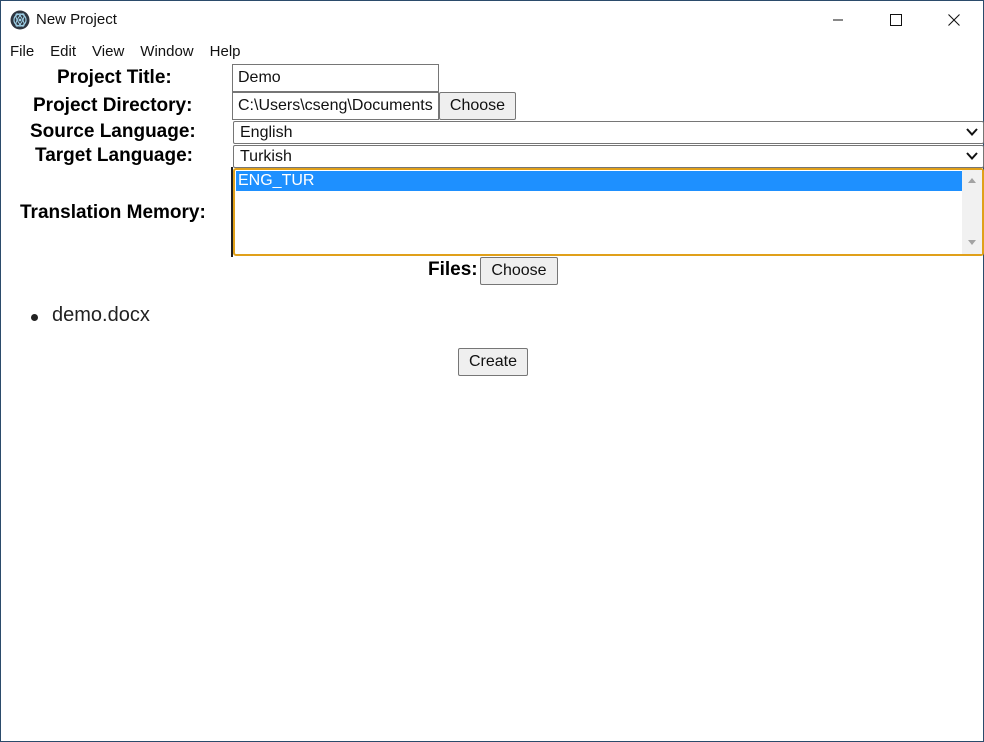 The width and height of the screenshot is (984, 742). What do you see at coordinates (453, 269) in the screenshot?
I see `files-label: Files:` at bounding box center [453, 269].